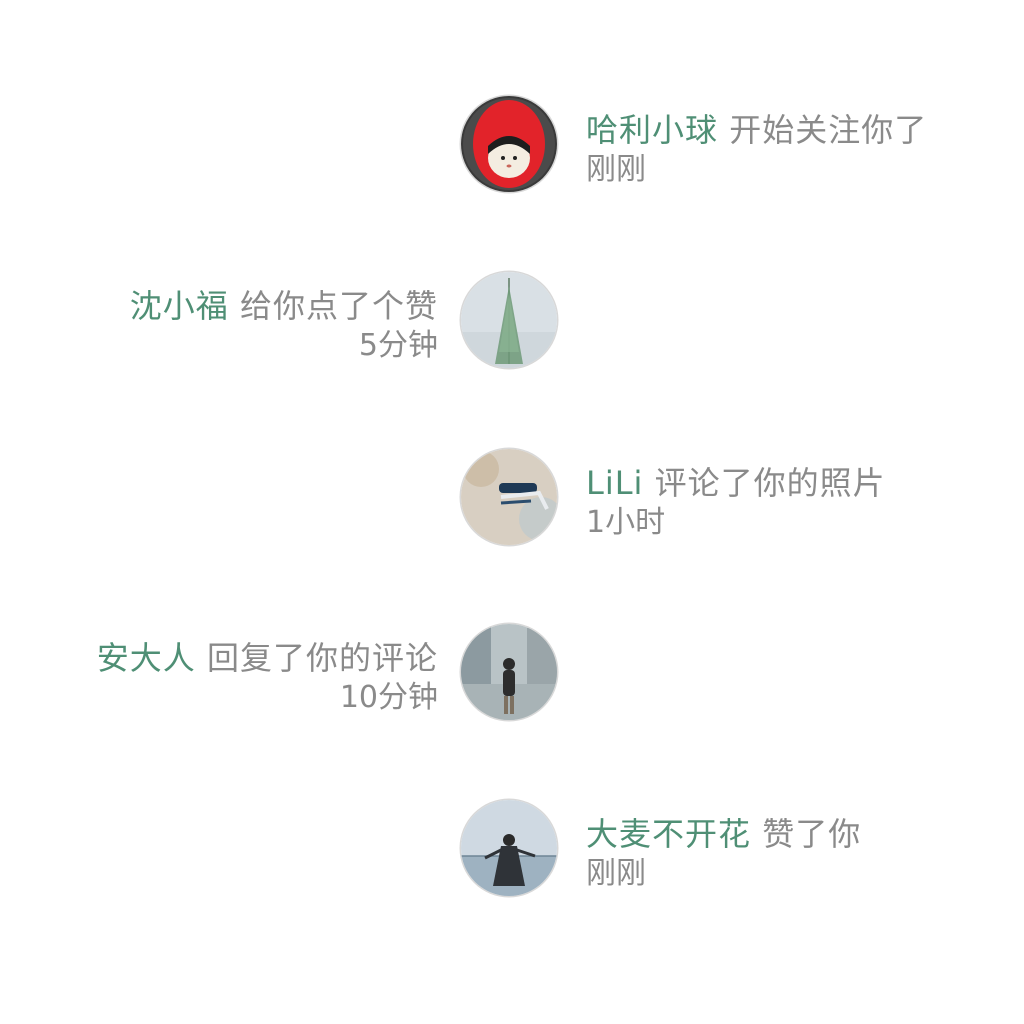 The width and height of the screenshot is (1024, 1024). I want to click on timestamp: 5分钟, so click(398, 345).